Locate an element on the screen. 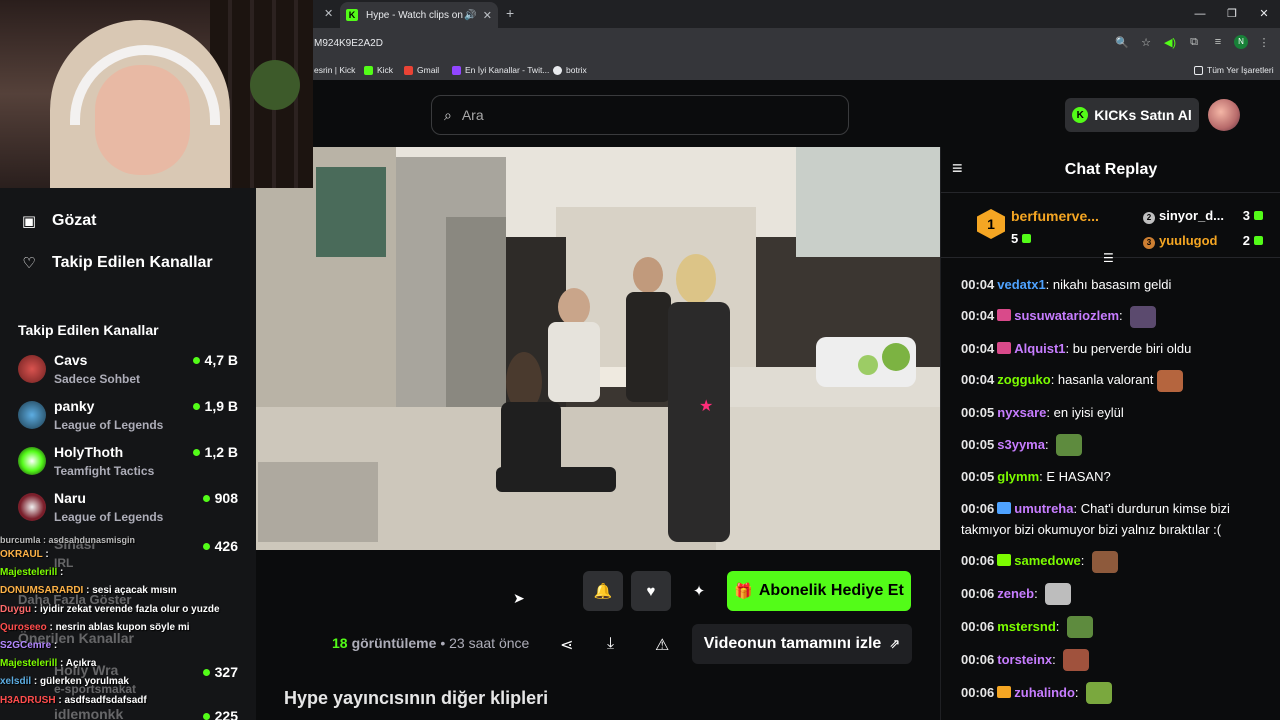 The height and width of the screenshot is (720, 1280). extensions-icon: ⧉ is located at coordinates (1194, 42).